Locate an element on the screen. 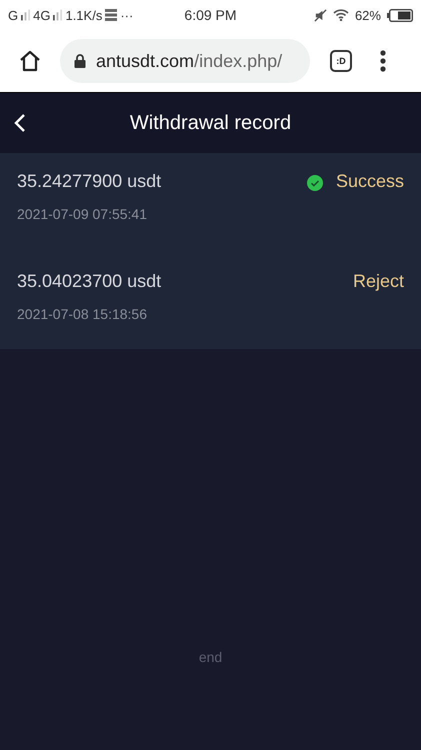 The height and width of the screenshot is (750, 421). url-host: antusdt.com is located at coordinates (145, 60).